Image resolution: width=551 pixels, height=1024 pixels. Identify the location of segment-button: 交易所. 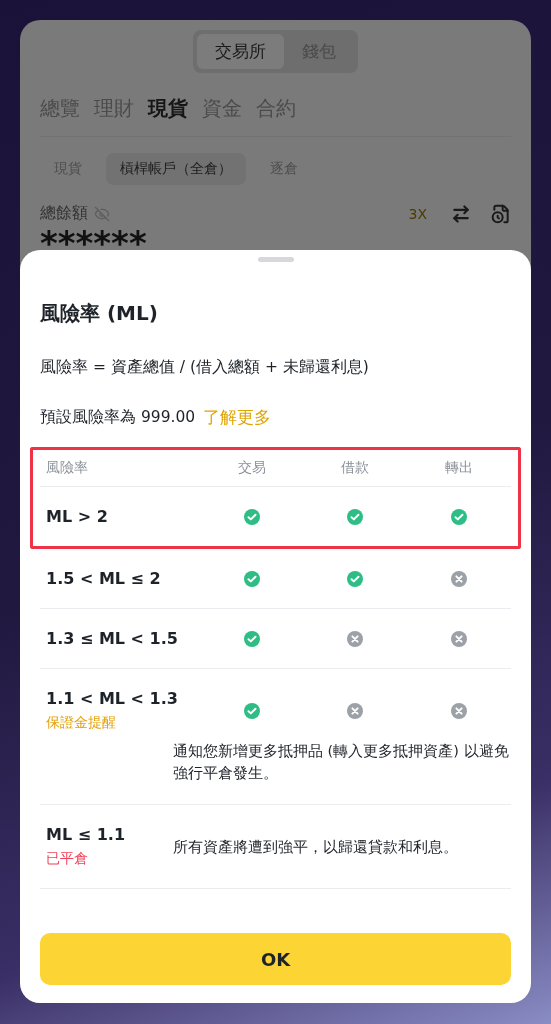
(240, 51).